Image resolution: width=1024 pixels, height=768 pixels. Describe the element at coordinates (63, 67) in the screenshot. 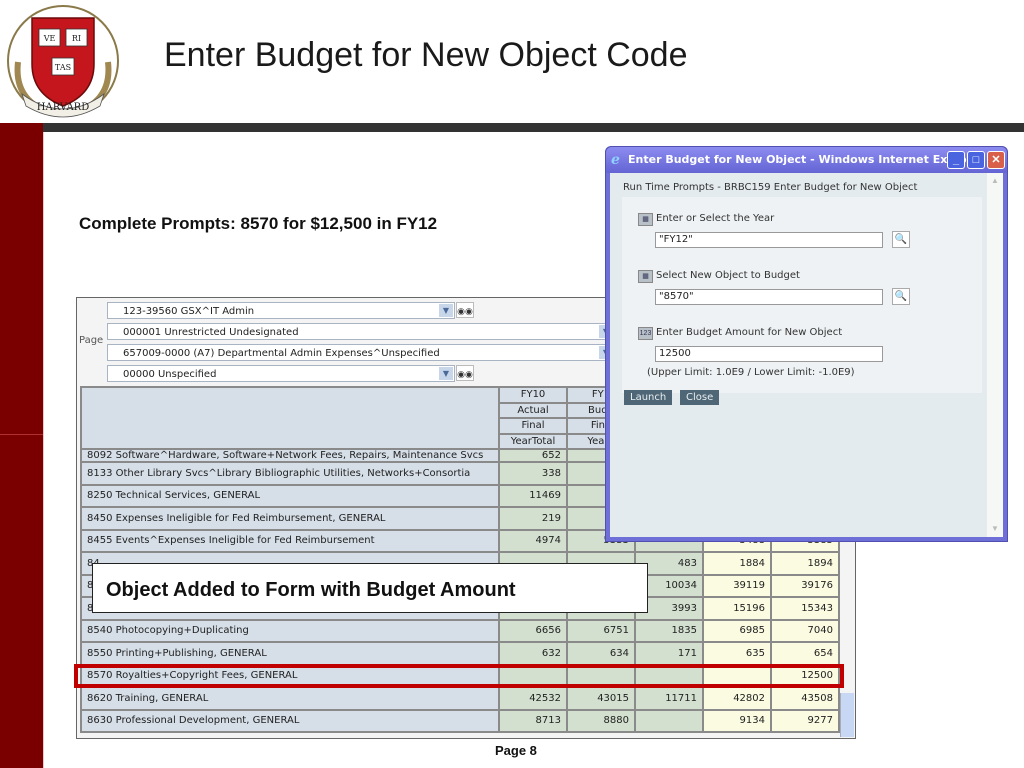

I see `svg-text: TAS` at that location.